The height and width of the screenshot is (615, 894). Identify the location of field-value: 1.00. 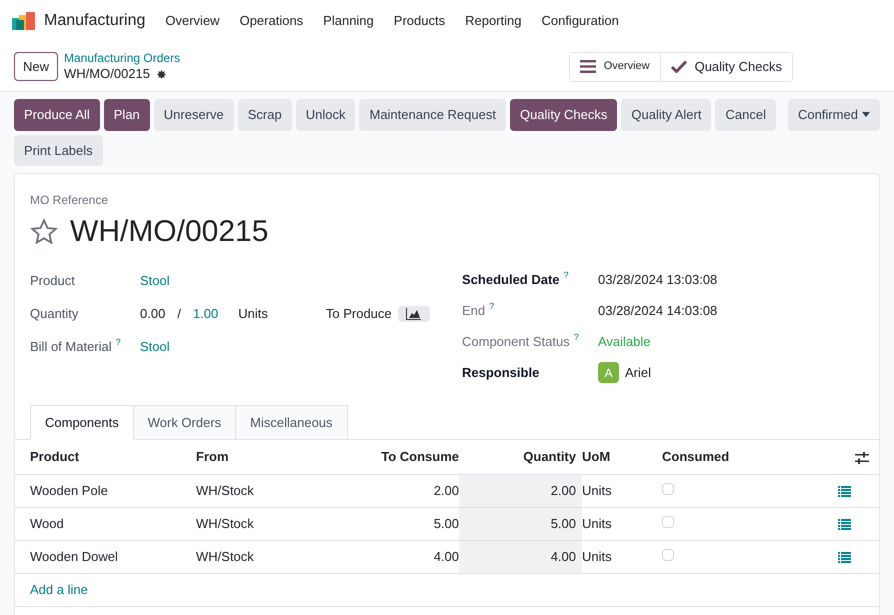
(205, 313).